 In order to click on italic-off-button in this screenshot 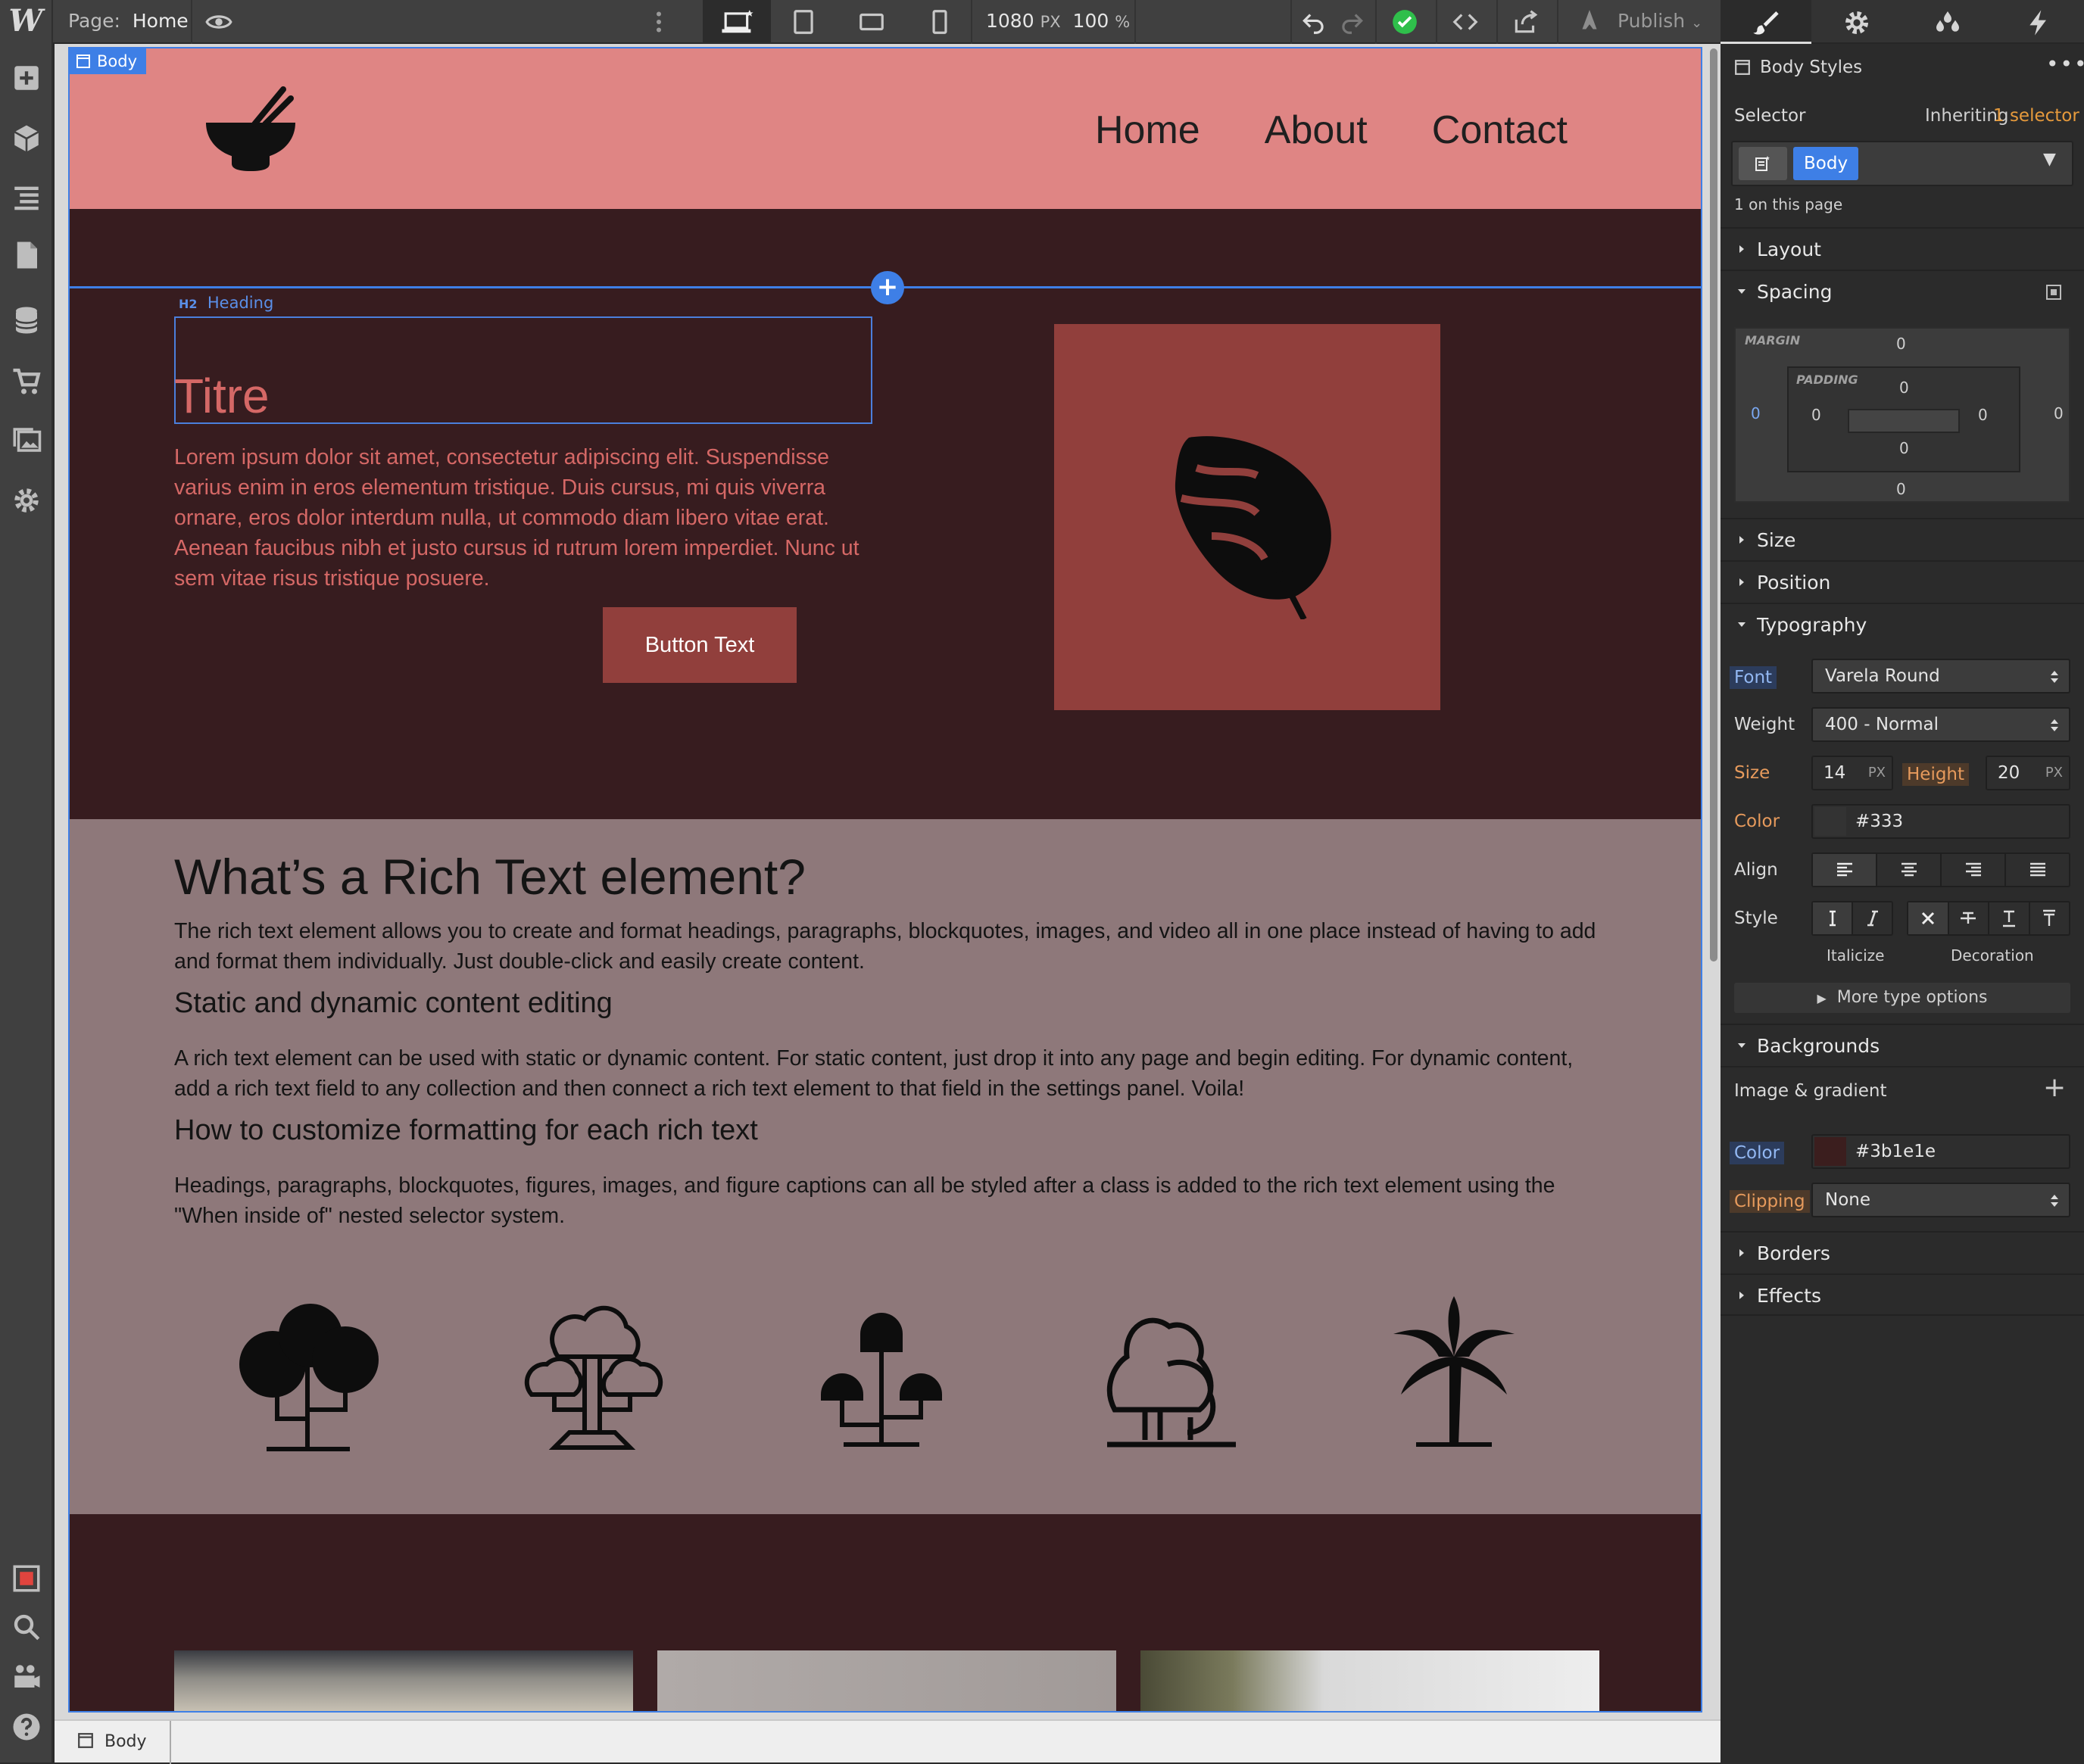, I will do `click(1833, 918)`.